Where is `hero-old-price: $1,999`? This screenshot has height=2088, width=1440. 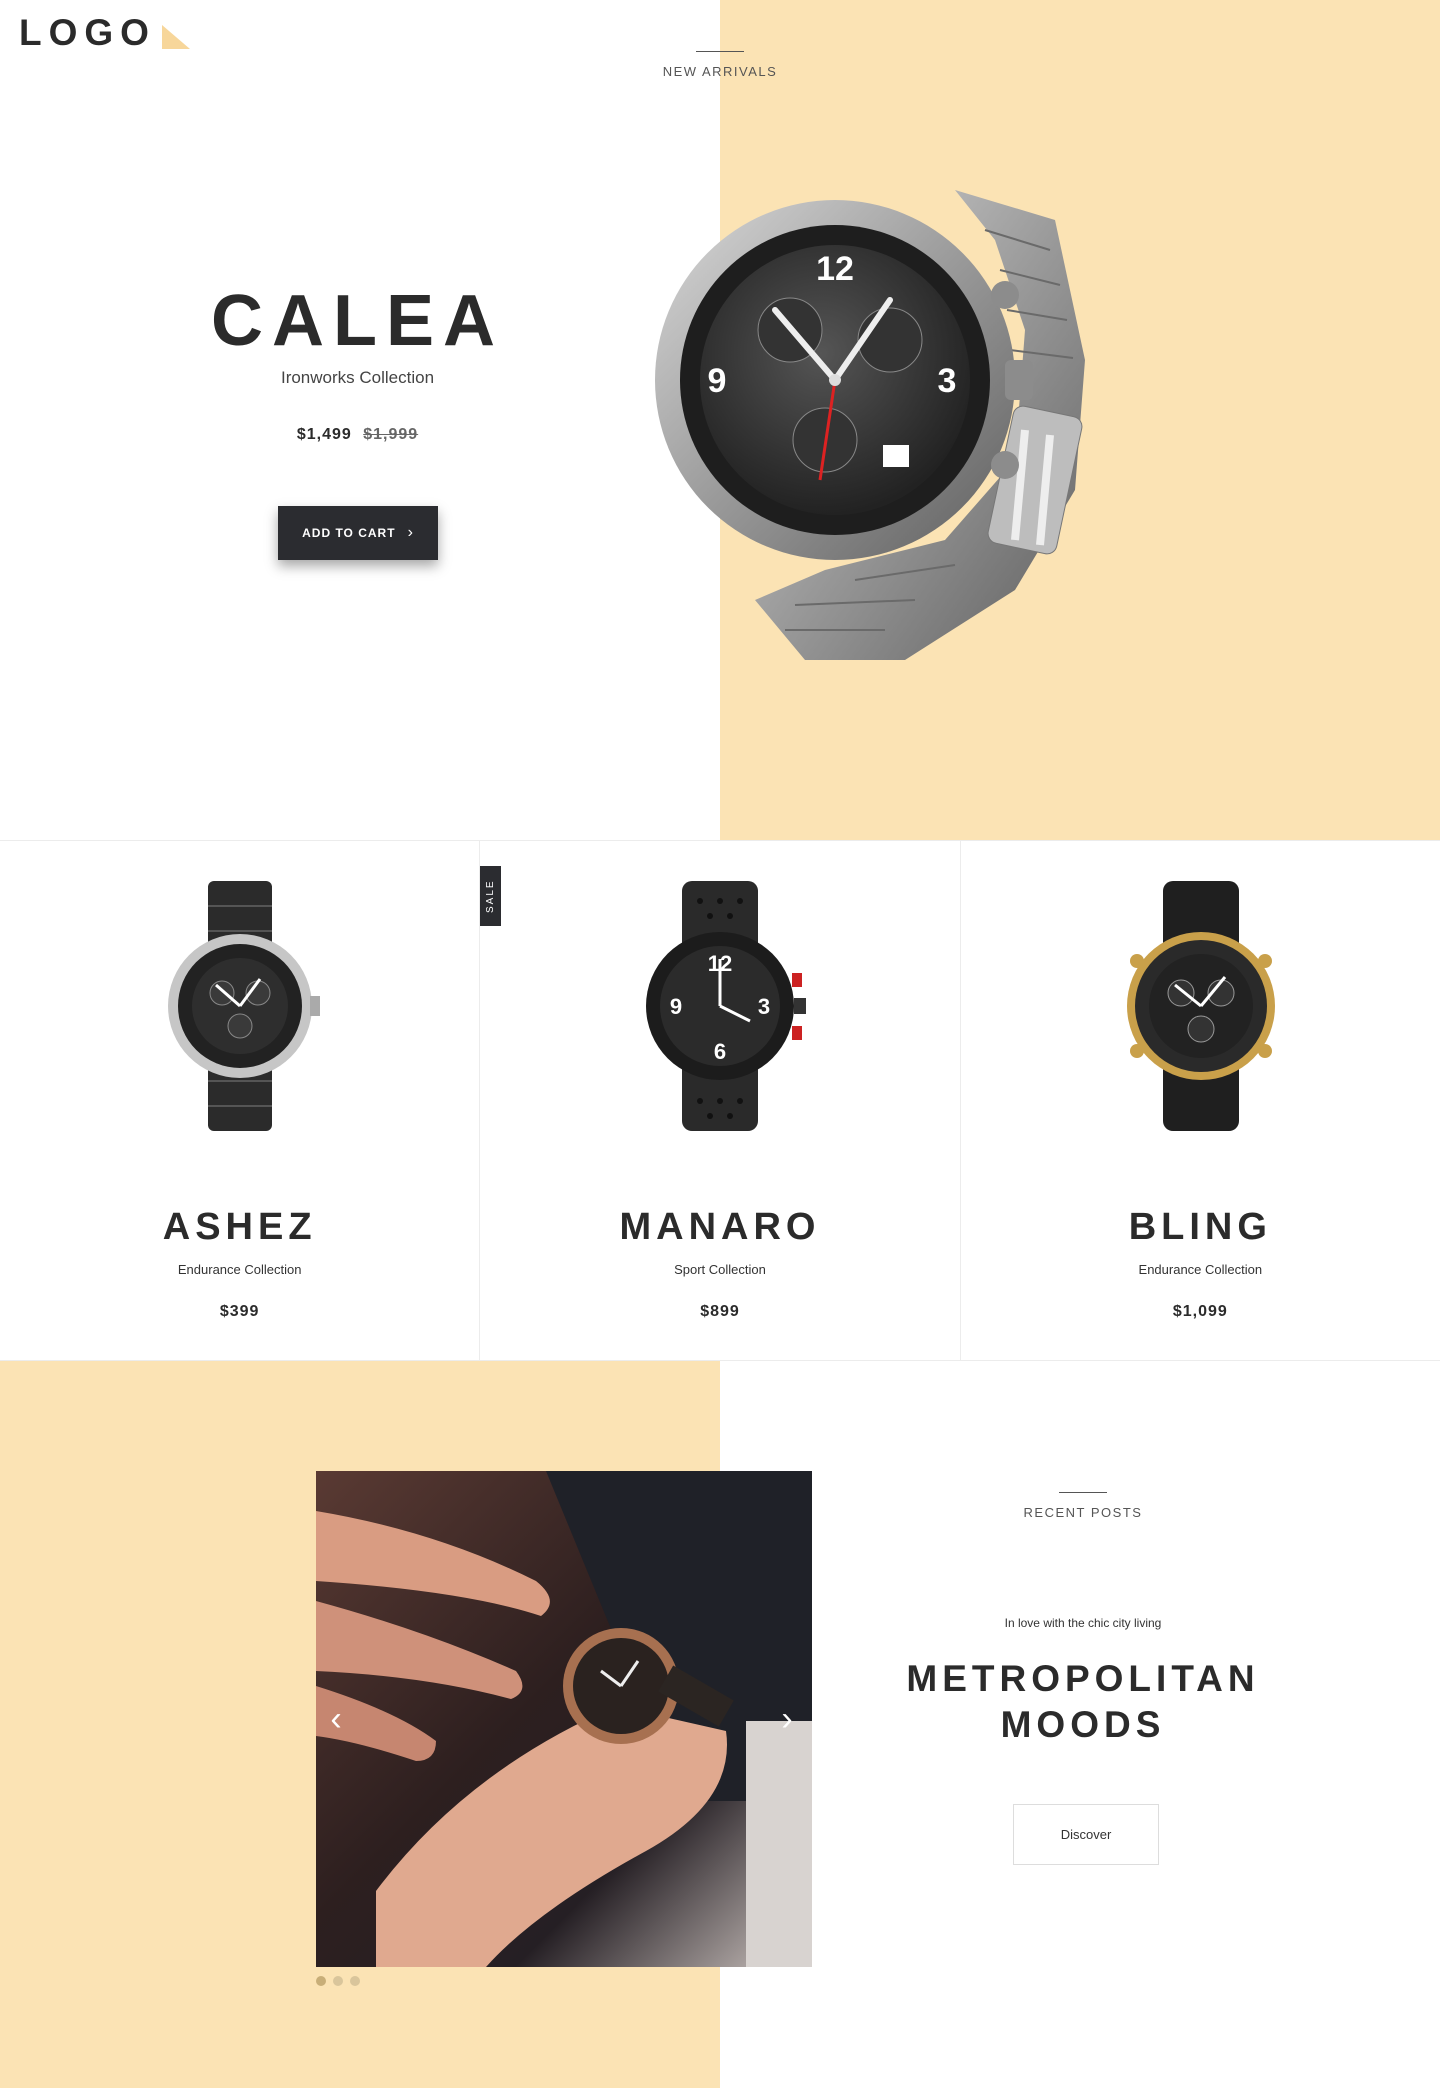
hero-old-price: $1,999 is located at coordinates (391, 434).